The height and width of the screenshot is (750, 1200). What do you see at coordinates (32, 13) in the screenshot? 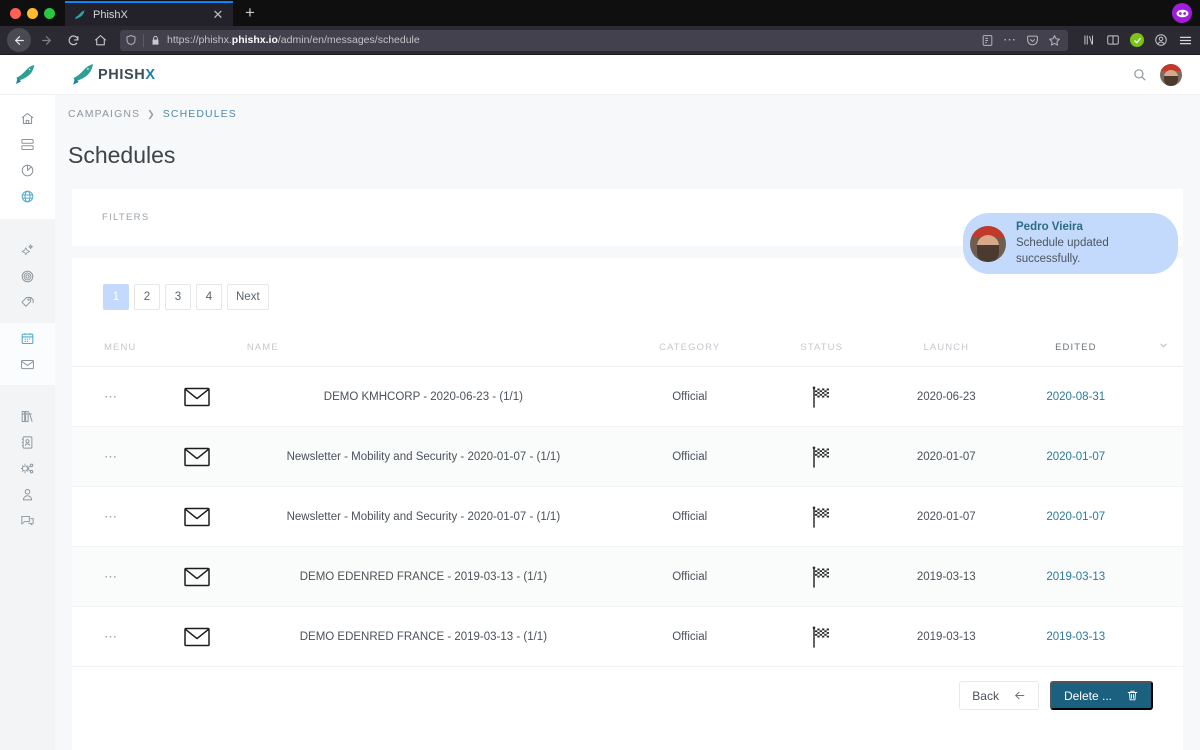
I see `minimize-window-button` at bounding box center [32, 13].